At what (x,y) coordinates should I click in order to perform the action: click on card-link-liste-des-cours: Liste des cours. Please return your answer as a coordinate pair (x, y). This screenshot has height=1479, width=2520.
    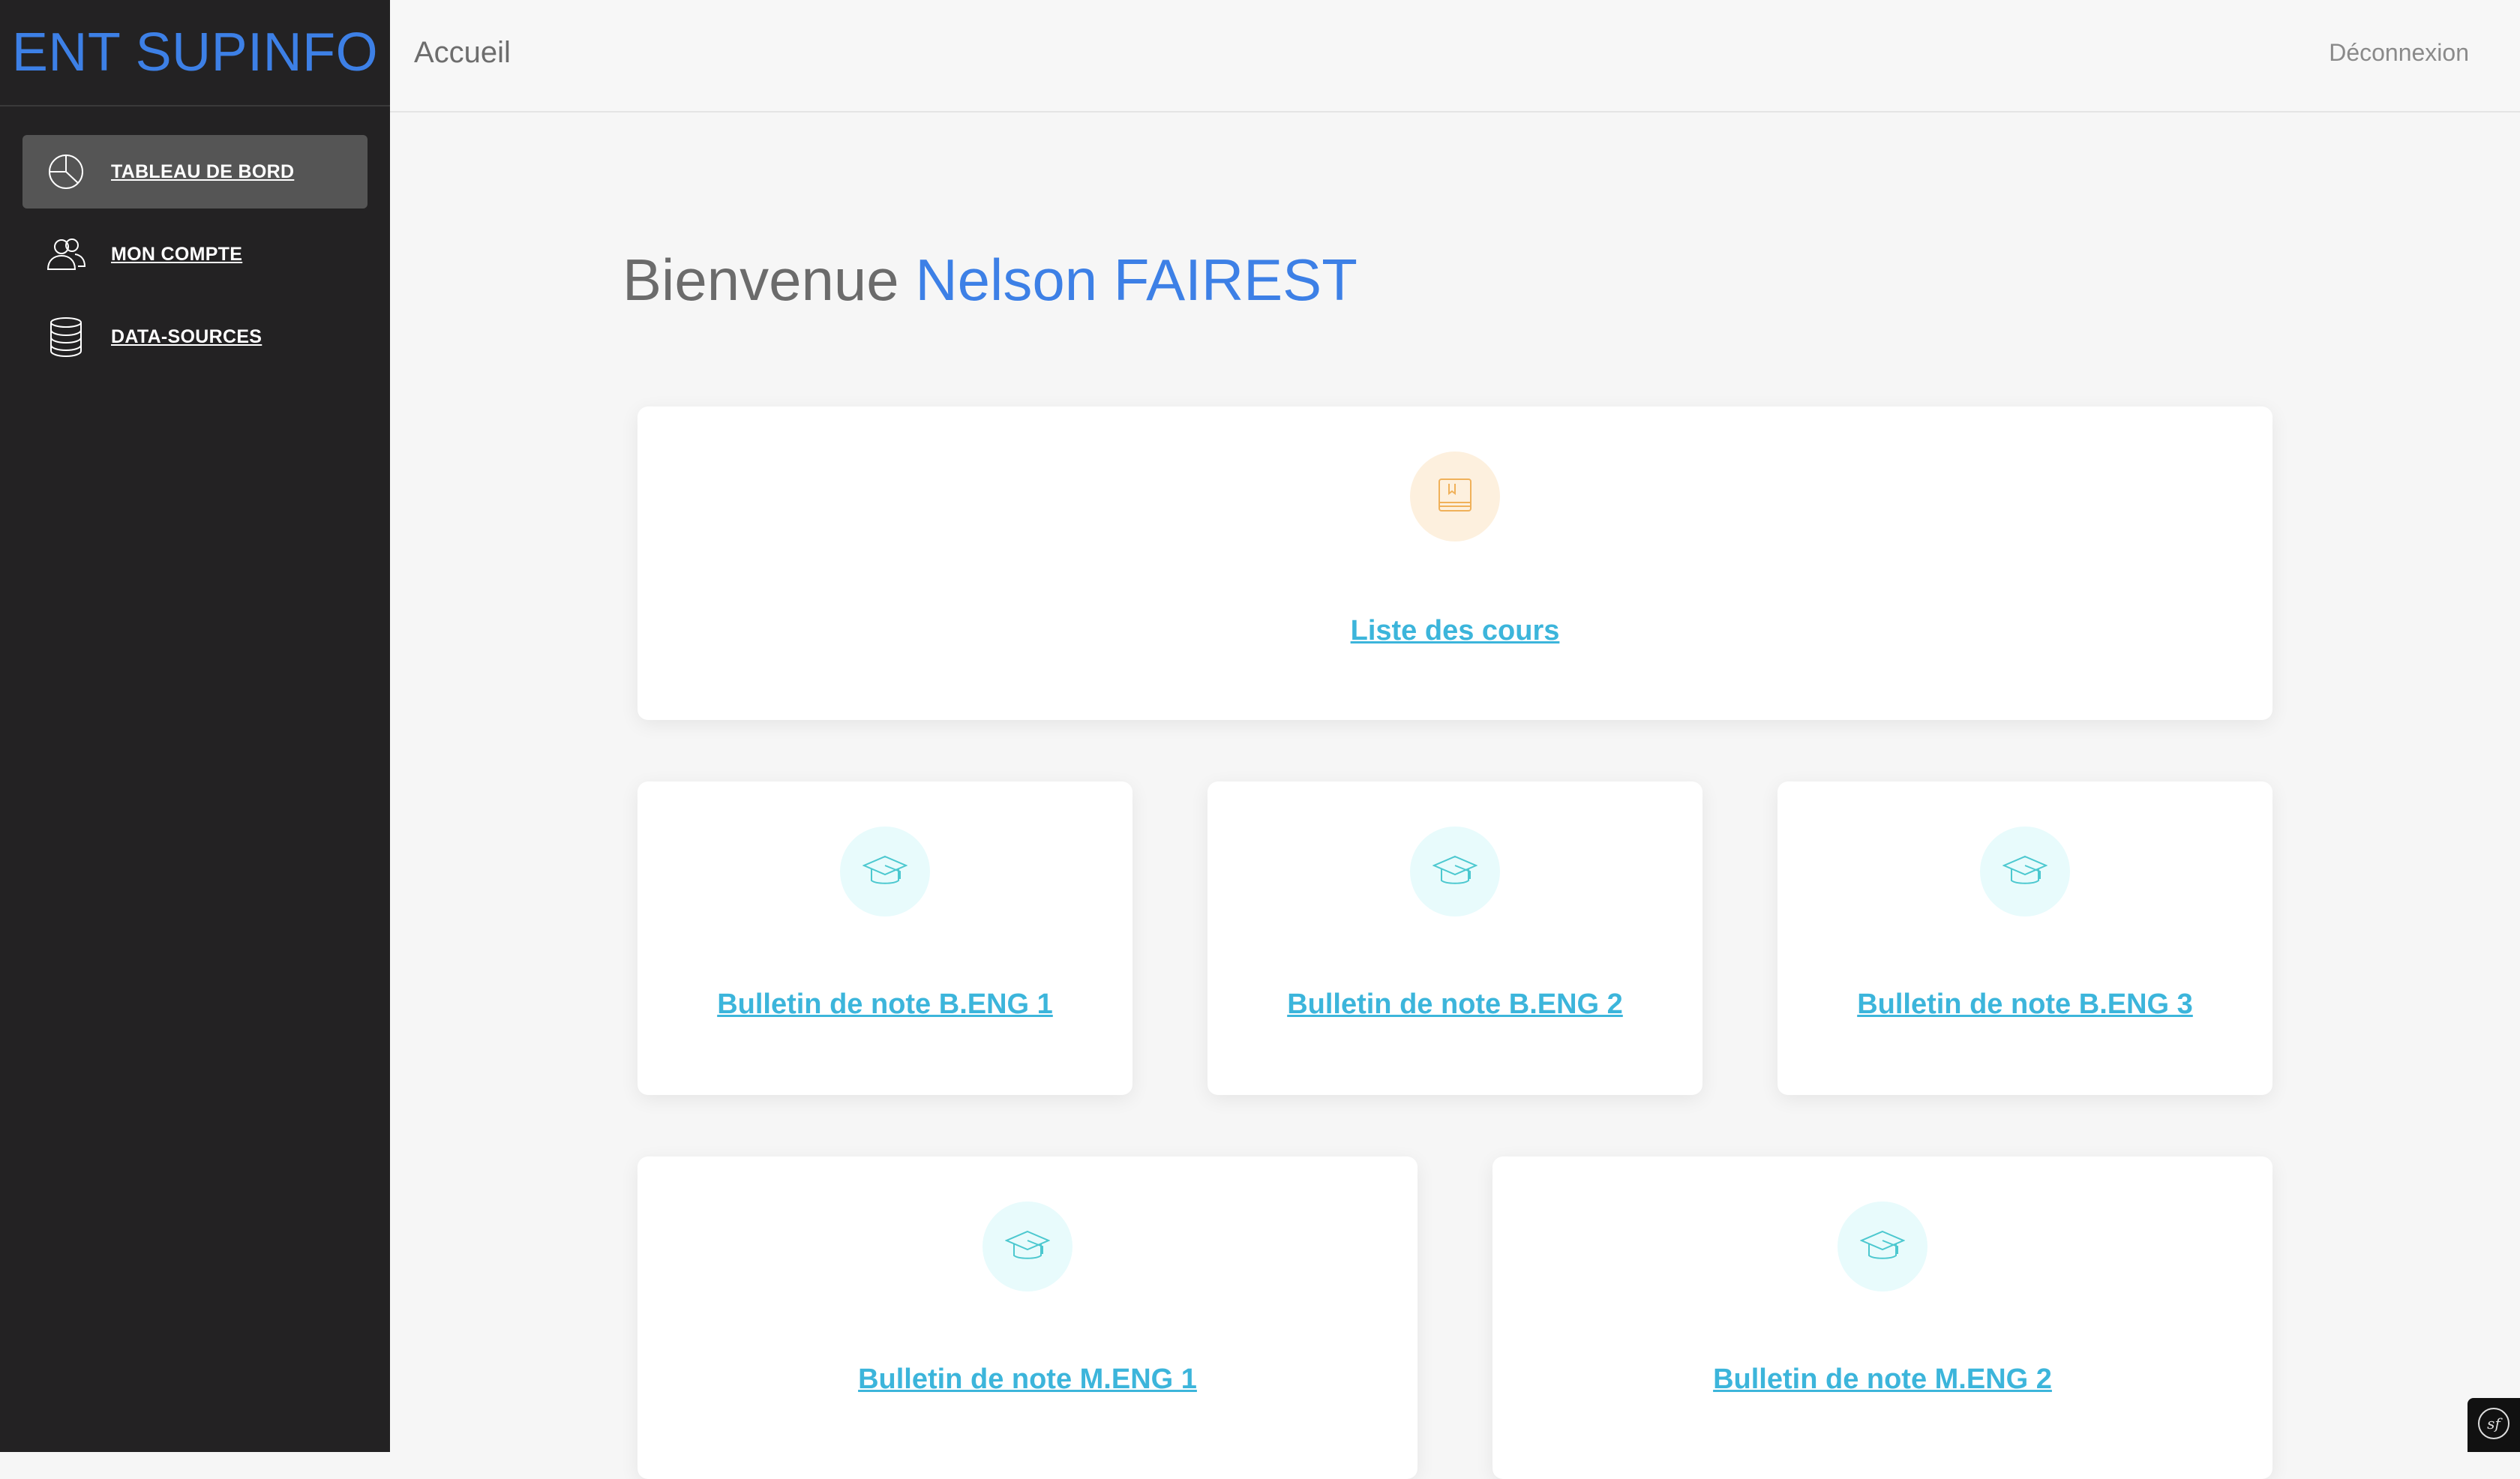
    Looking at the image, I should click on (1455, 631).